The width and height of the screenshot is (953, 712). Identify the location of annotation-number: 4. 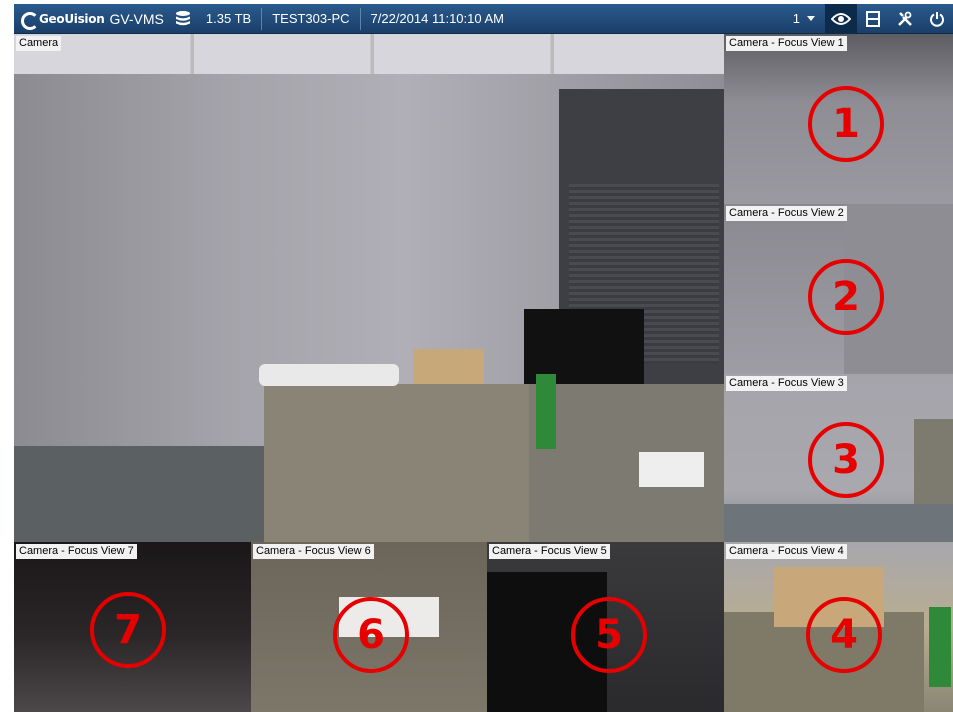
(844, 635).